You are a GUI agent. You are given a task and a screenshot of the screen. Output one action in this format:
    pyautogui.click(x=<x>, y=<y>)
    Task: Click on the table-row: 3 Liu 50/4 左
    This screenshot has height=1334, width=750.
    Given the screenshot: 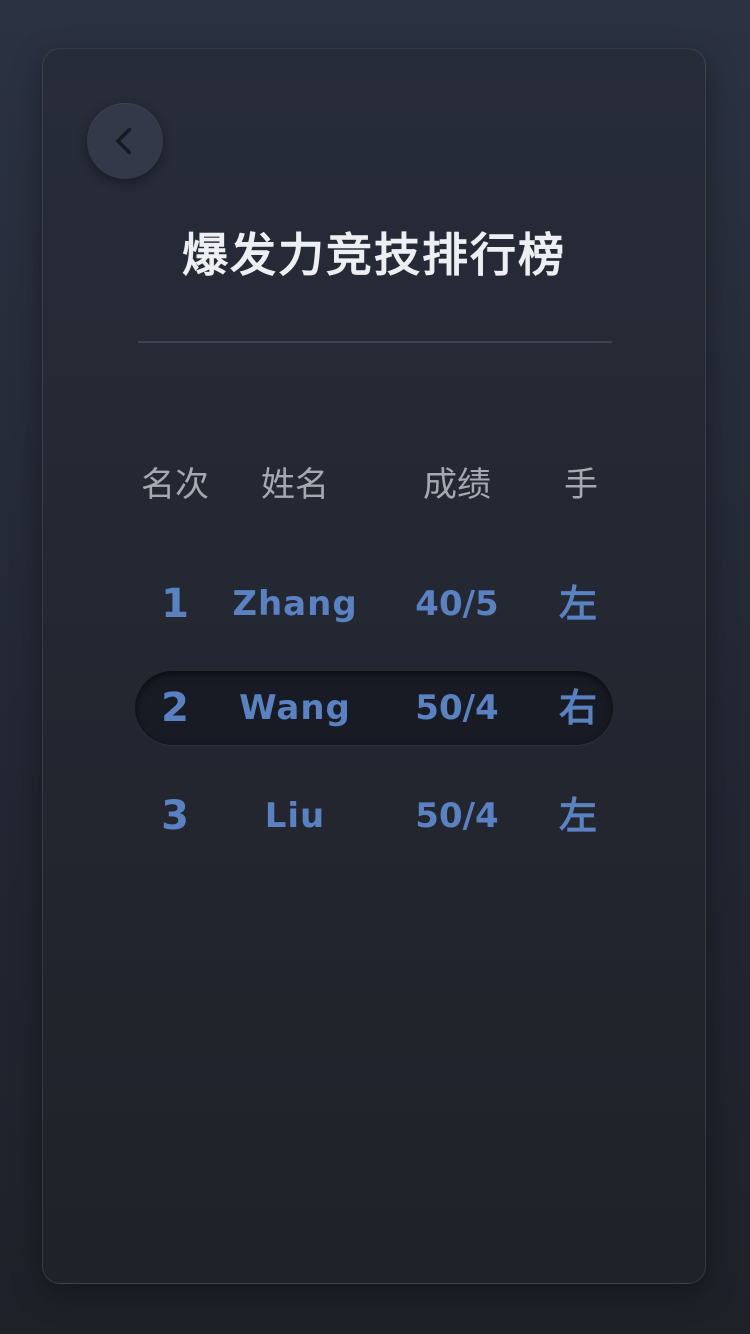 What is the action you would take?
    pyautogui.click(x=375, y=816)
    